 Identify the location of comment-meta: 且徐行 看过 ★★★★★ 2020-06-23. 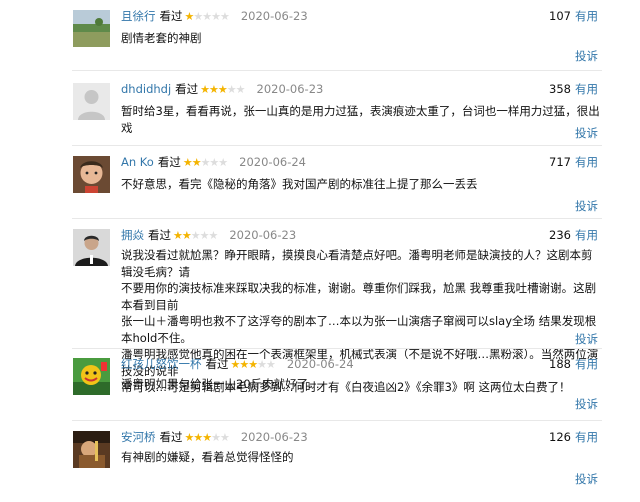
(214, 16).